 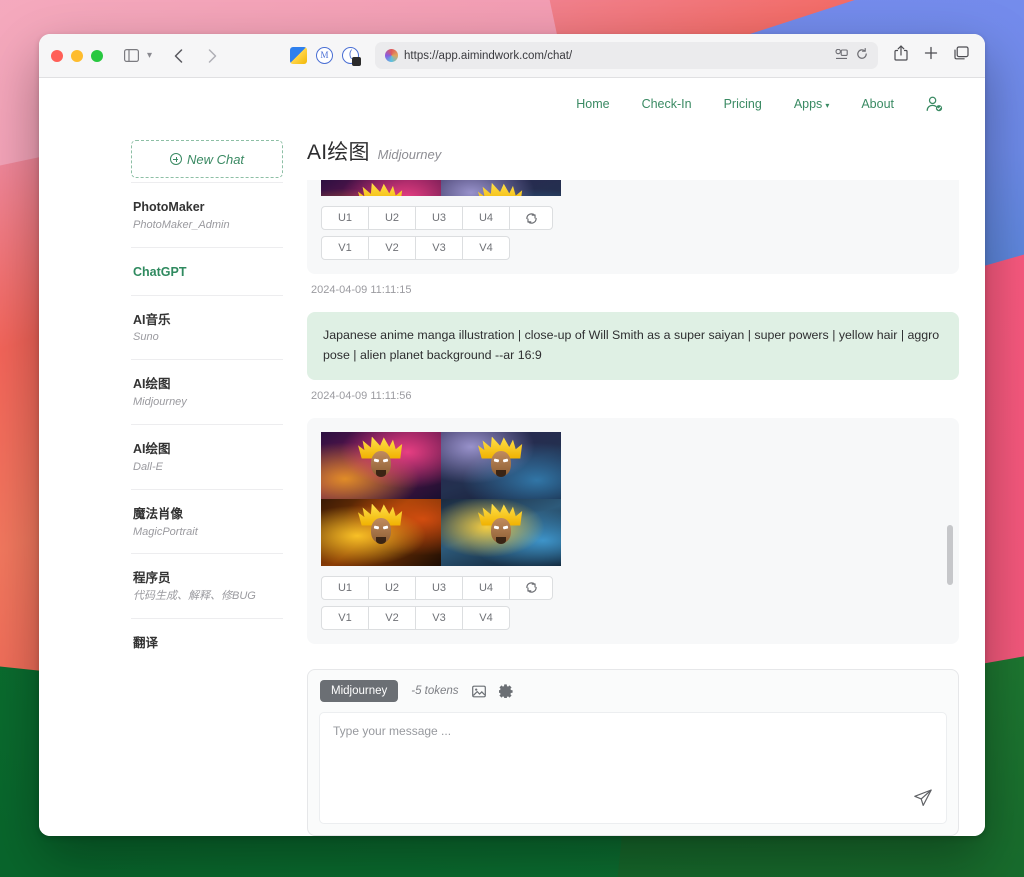 What do you see at coordinates (592, 104) in the screenshot?
I see `nav-link-home: Home` at bounding box center [592, 104].